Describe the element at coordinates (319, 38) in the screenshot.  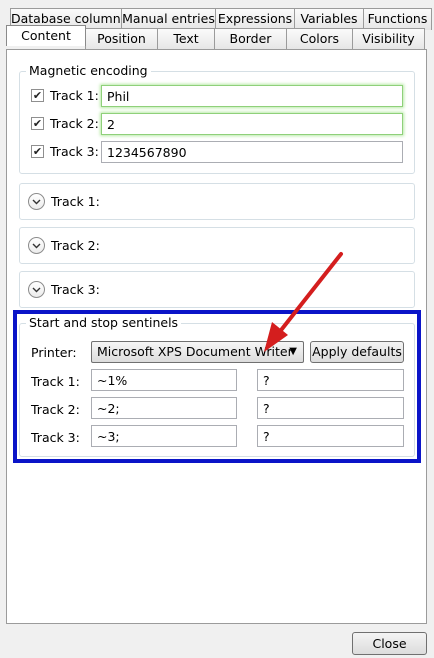
I see `tab-colors: Colors` at that location.